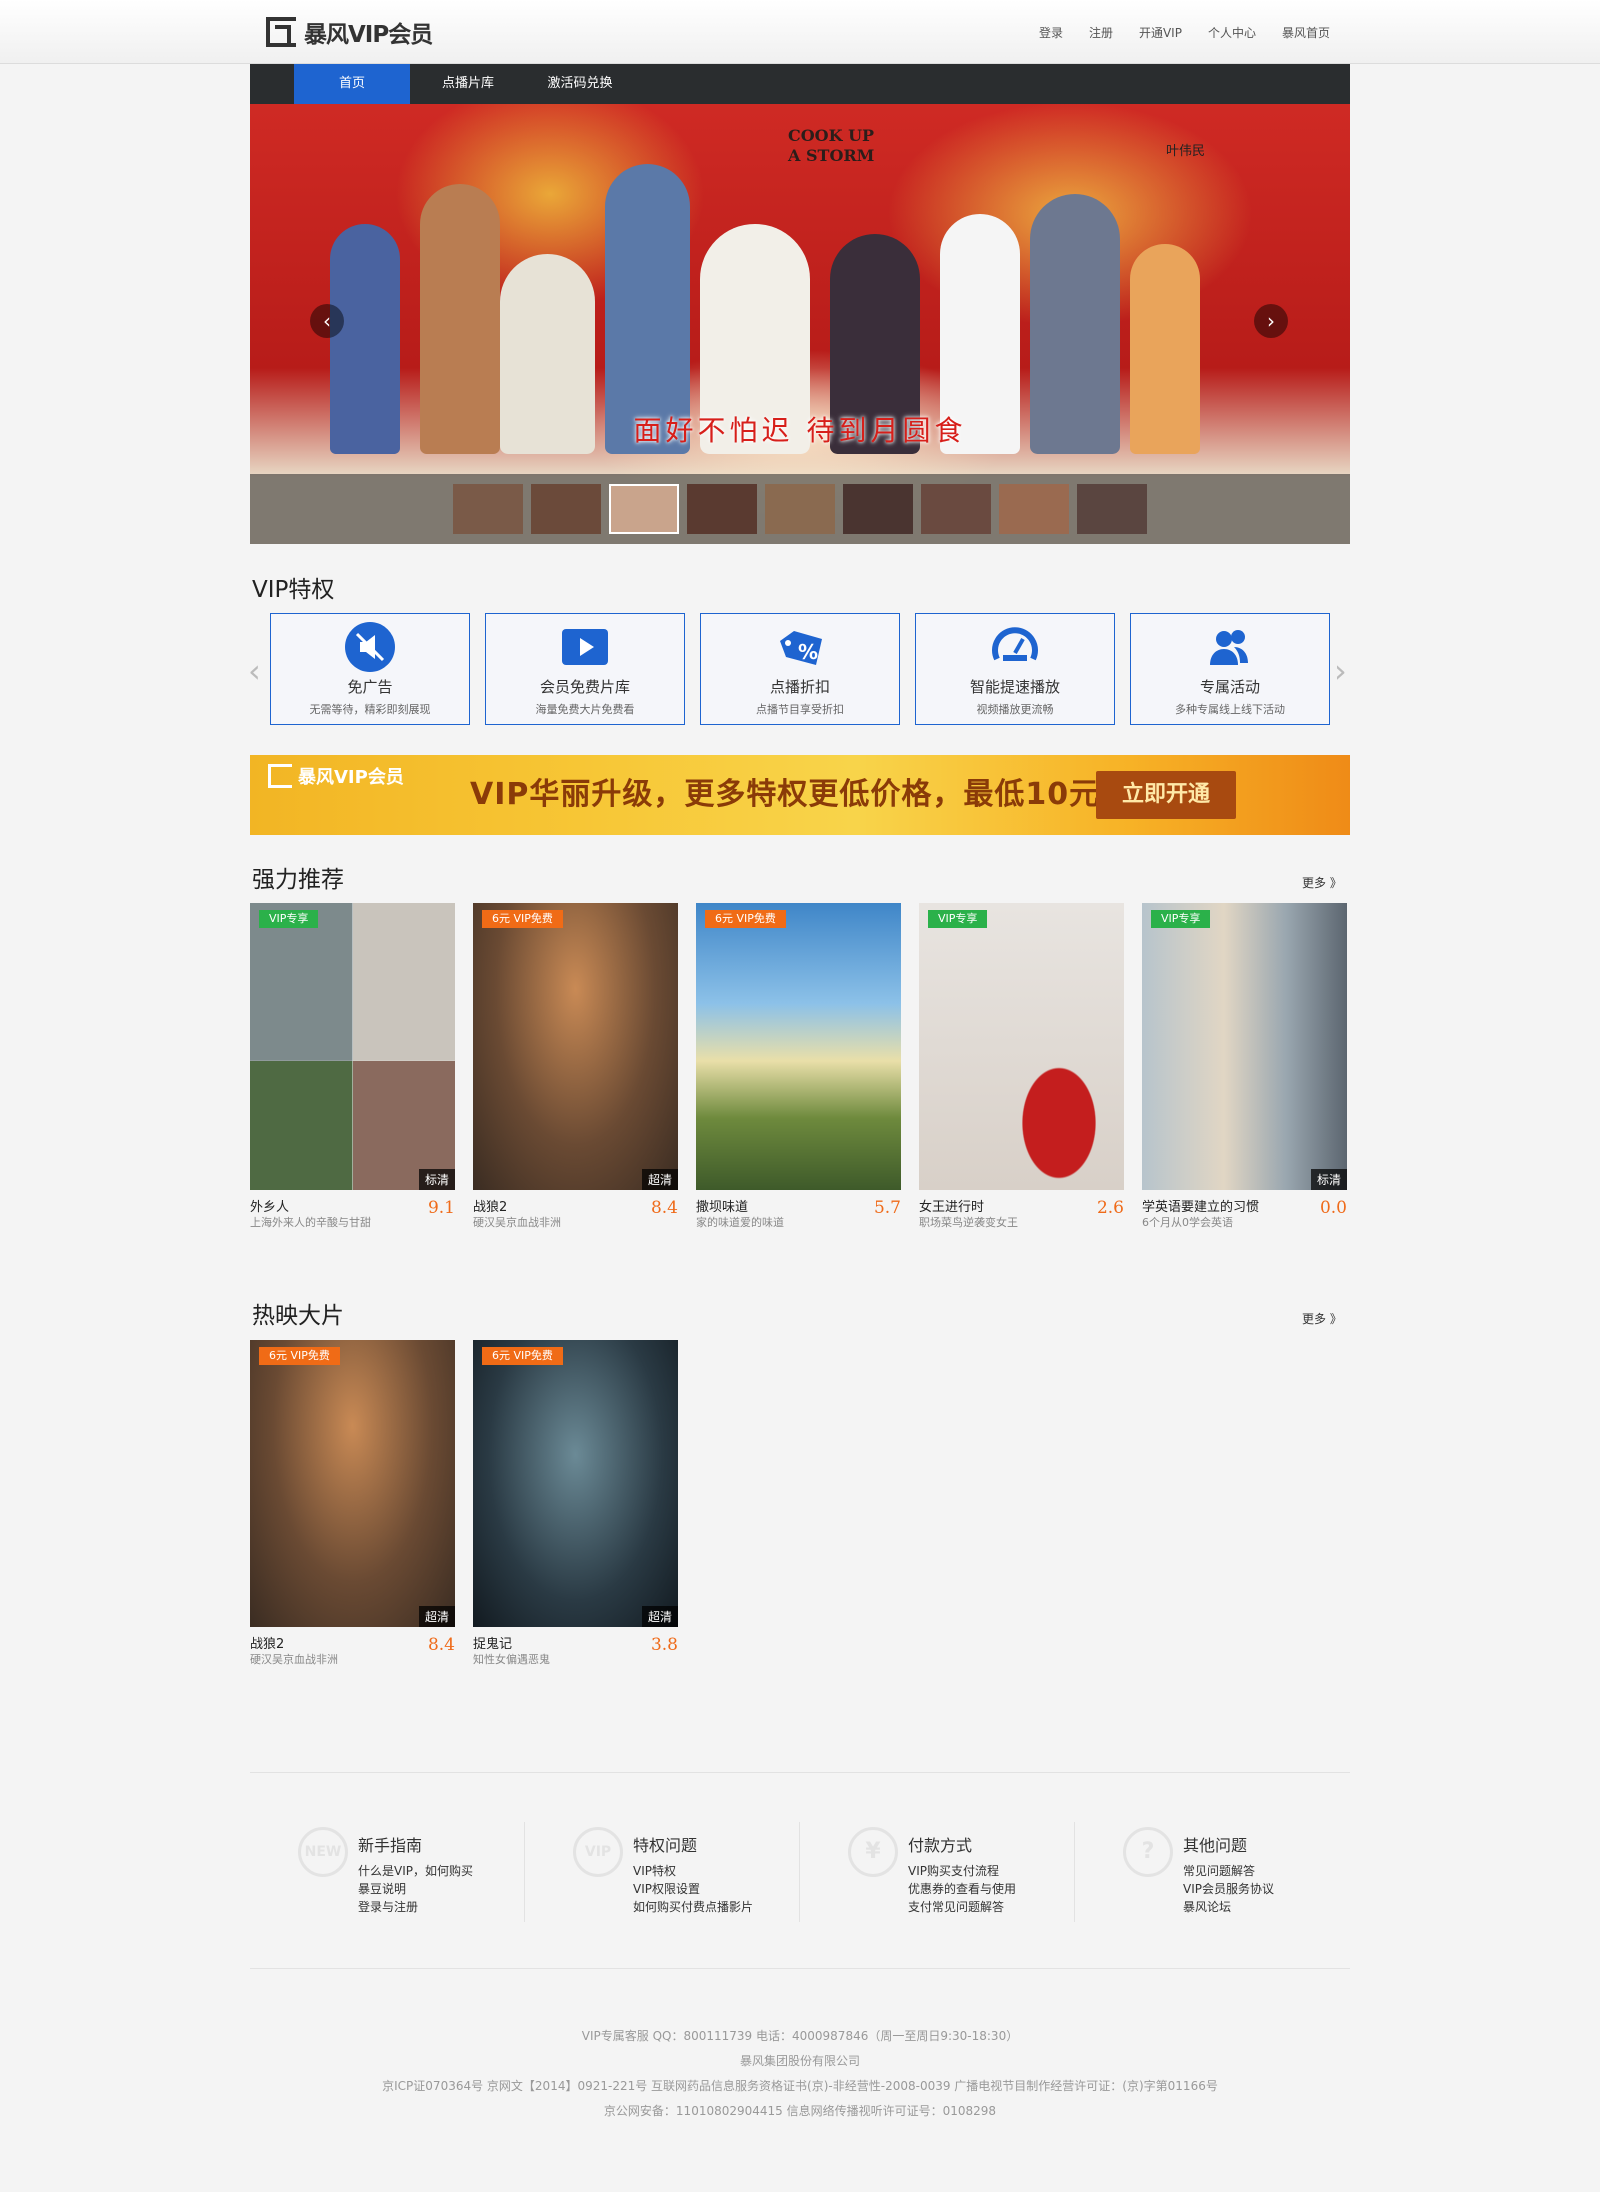 The width and height of the screenshot is (1600, 2192). I want to click on privilege-no-ads: 免广告 无需等待，精彩即刻展现, so click(370, 669).